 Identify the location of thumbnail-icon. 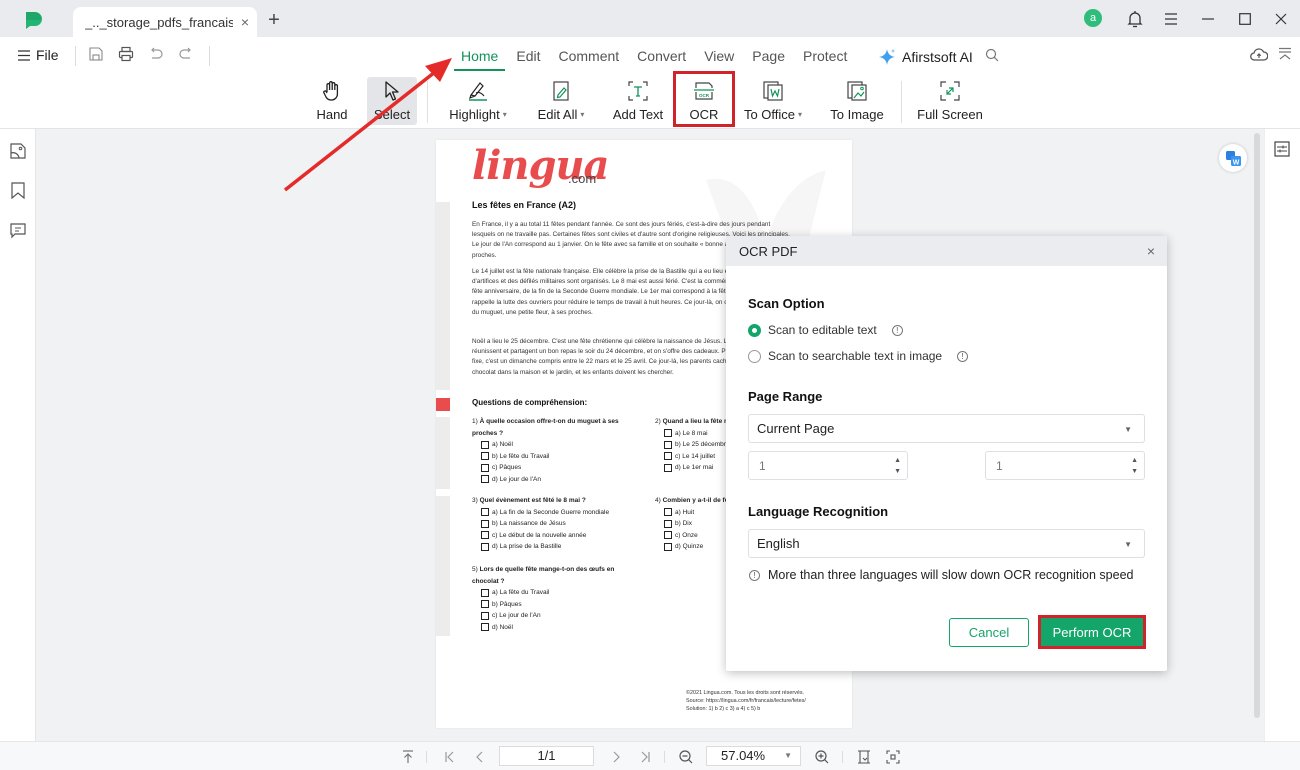
(18, 151).